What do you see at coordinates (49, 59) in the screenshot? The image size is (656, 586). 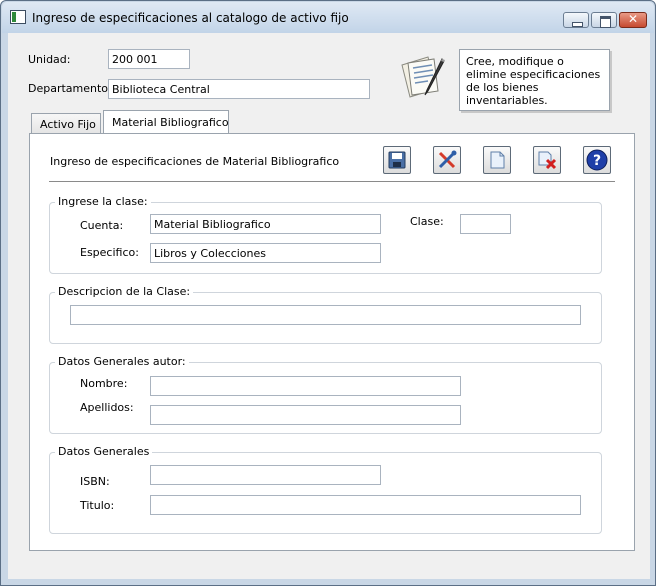 I see `unidad-label: Unidad:` at bounding box center [49, 59].